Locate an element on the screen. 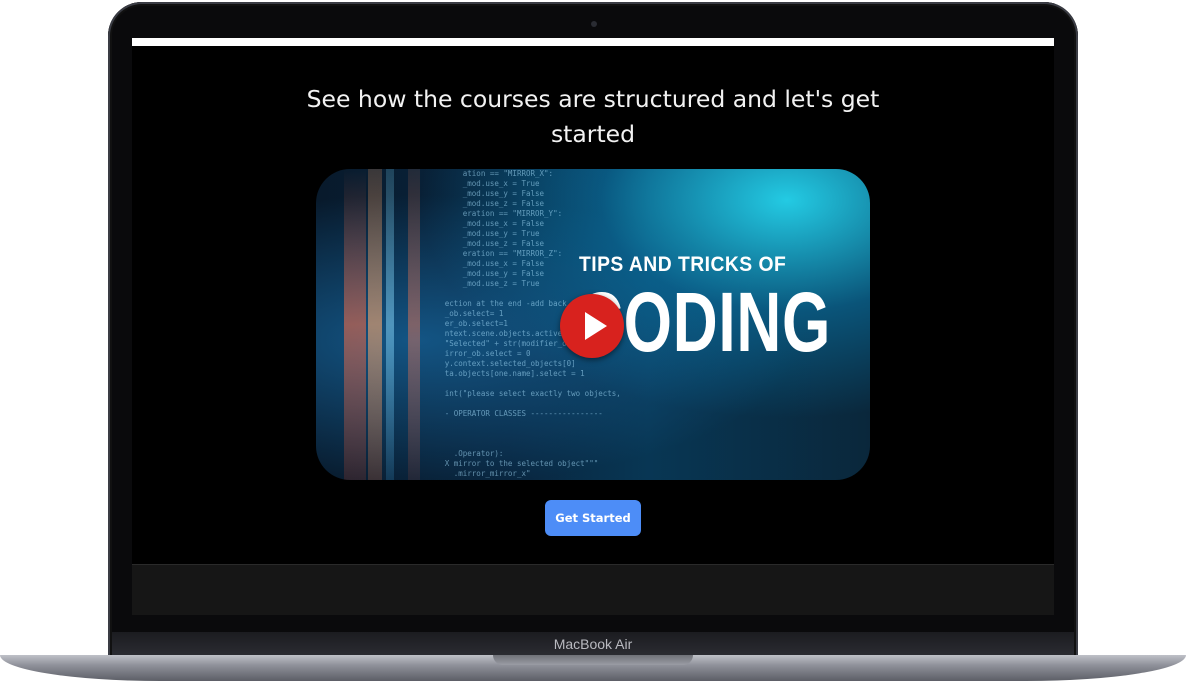 The width and height of the screenshot is (1186, 681). video-title-line1: TIPS AND TRICKS OF is located at coordinates (683, 264).